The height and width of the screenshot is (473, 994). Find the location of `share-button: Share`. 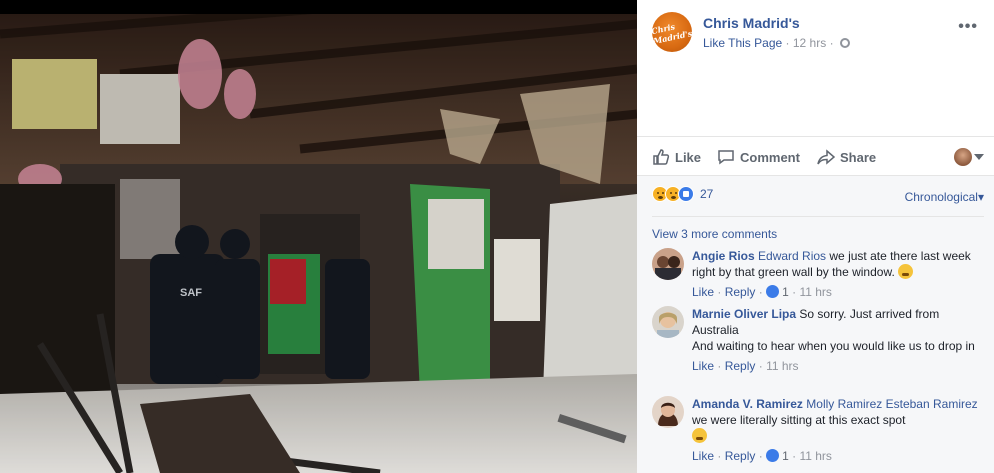

share-button: Share is located at coordinates (846, 157).